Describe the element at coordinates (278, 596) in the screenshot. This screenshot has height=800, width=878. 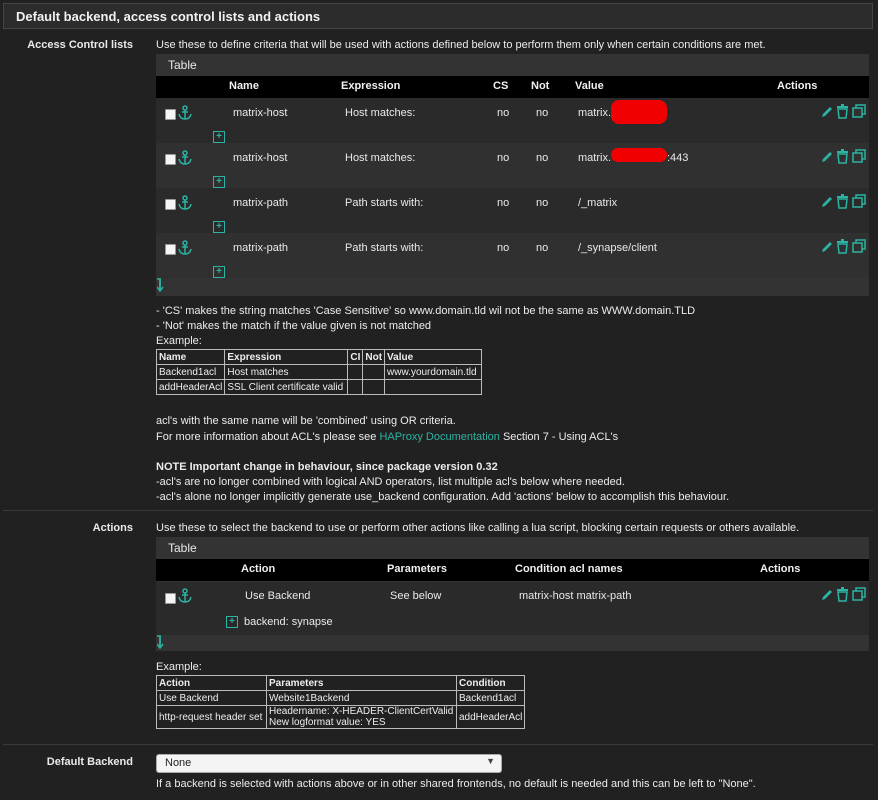
I see `action-type: Use Backend` at that location.